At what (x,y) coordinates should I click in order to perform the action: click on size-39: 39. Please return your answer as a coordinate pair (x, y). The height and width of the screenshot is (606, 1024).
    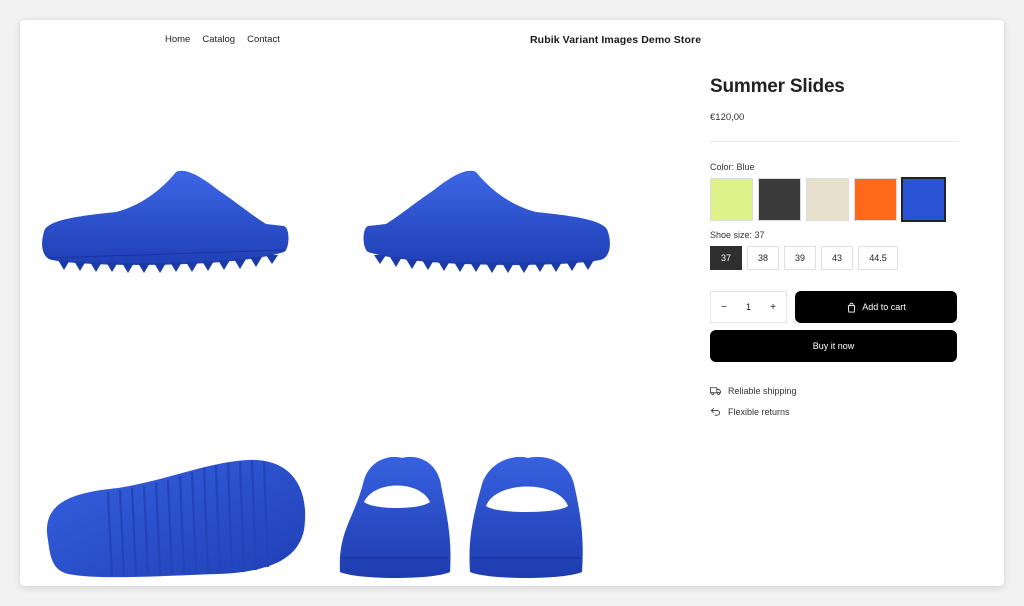
    Looking at the image, I should click on (800, 258).